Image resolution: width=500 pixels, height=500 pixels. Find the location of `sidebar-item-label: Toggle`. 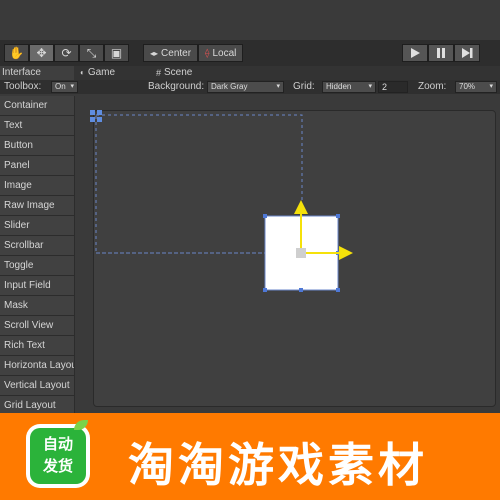

sidebar-item-label: Toggle is located at coordinates (19, 265).